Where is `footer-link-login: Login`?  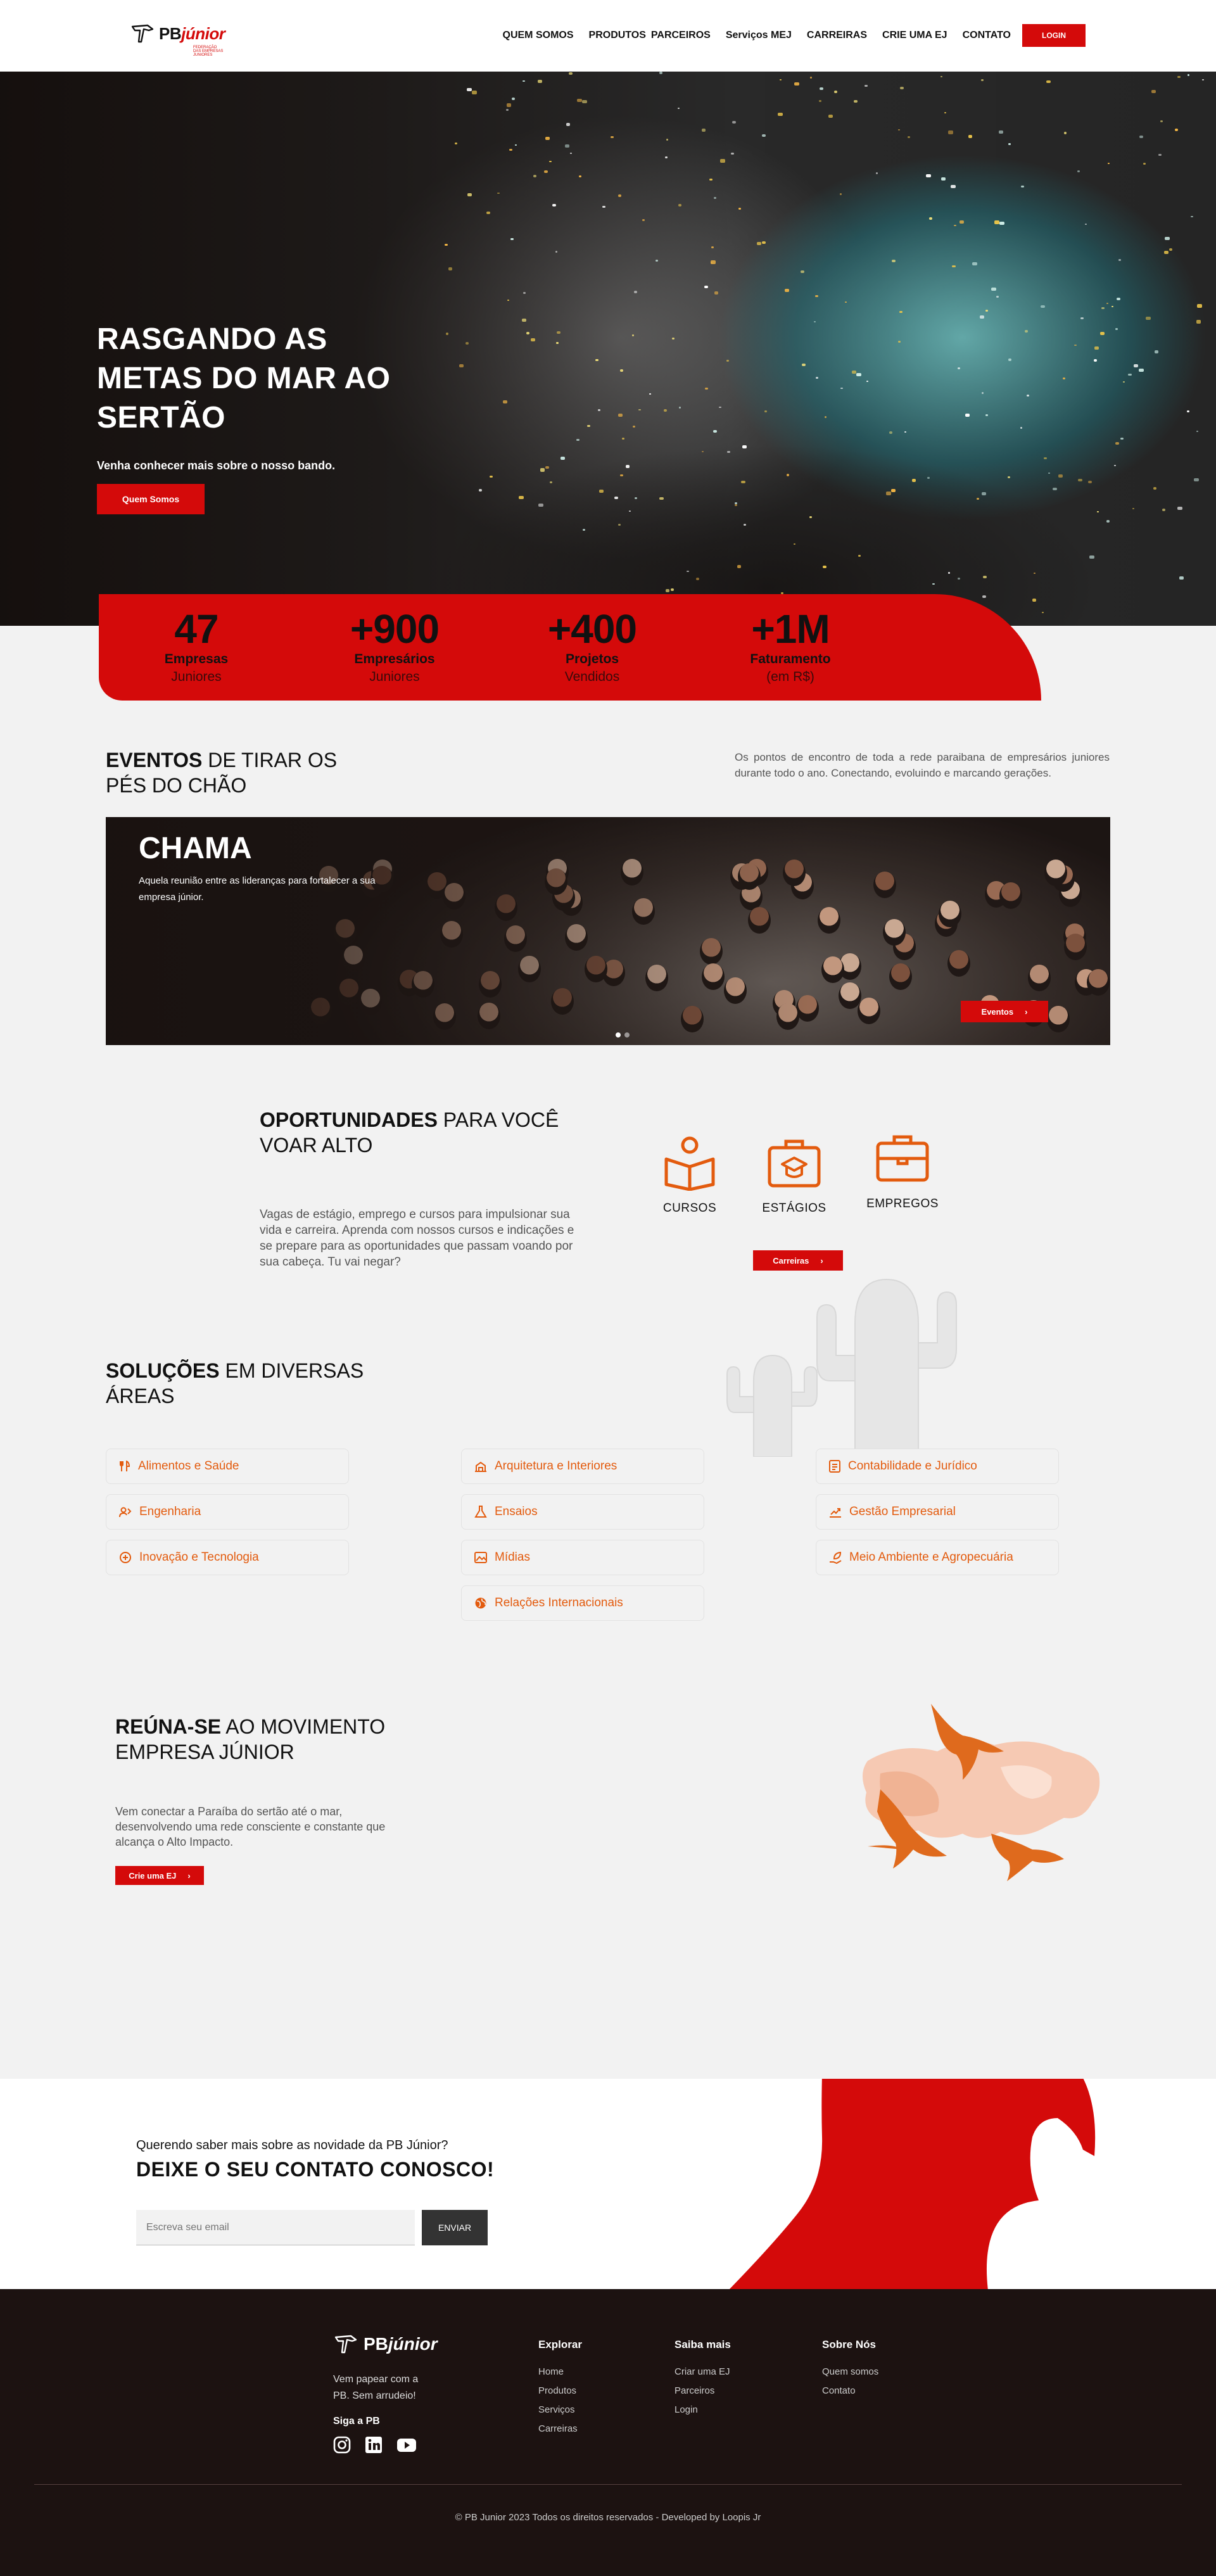
footer-link-login: Login is located at coordinates (702, 2410).